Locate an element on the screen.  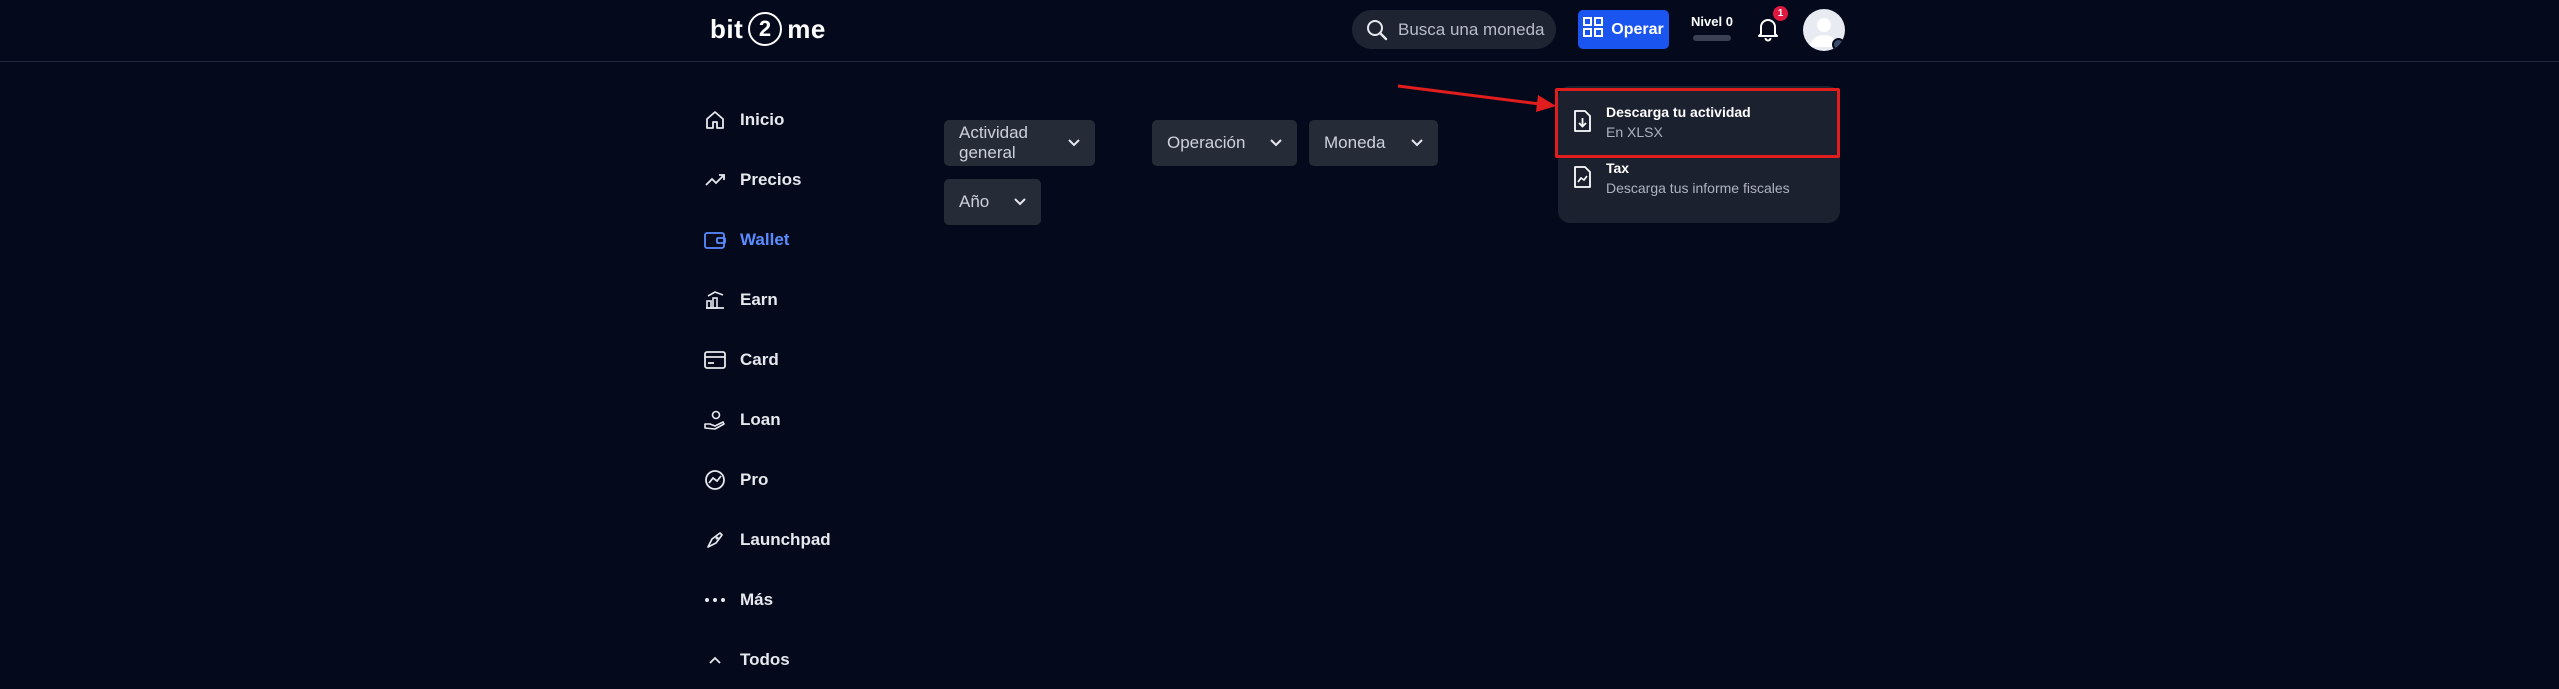
sidebar-item-wallet: Wallet is located at coordinates (804, 240).